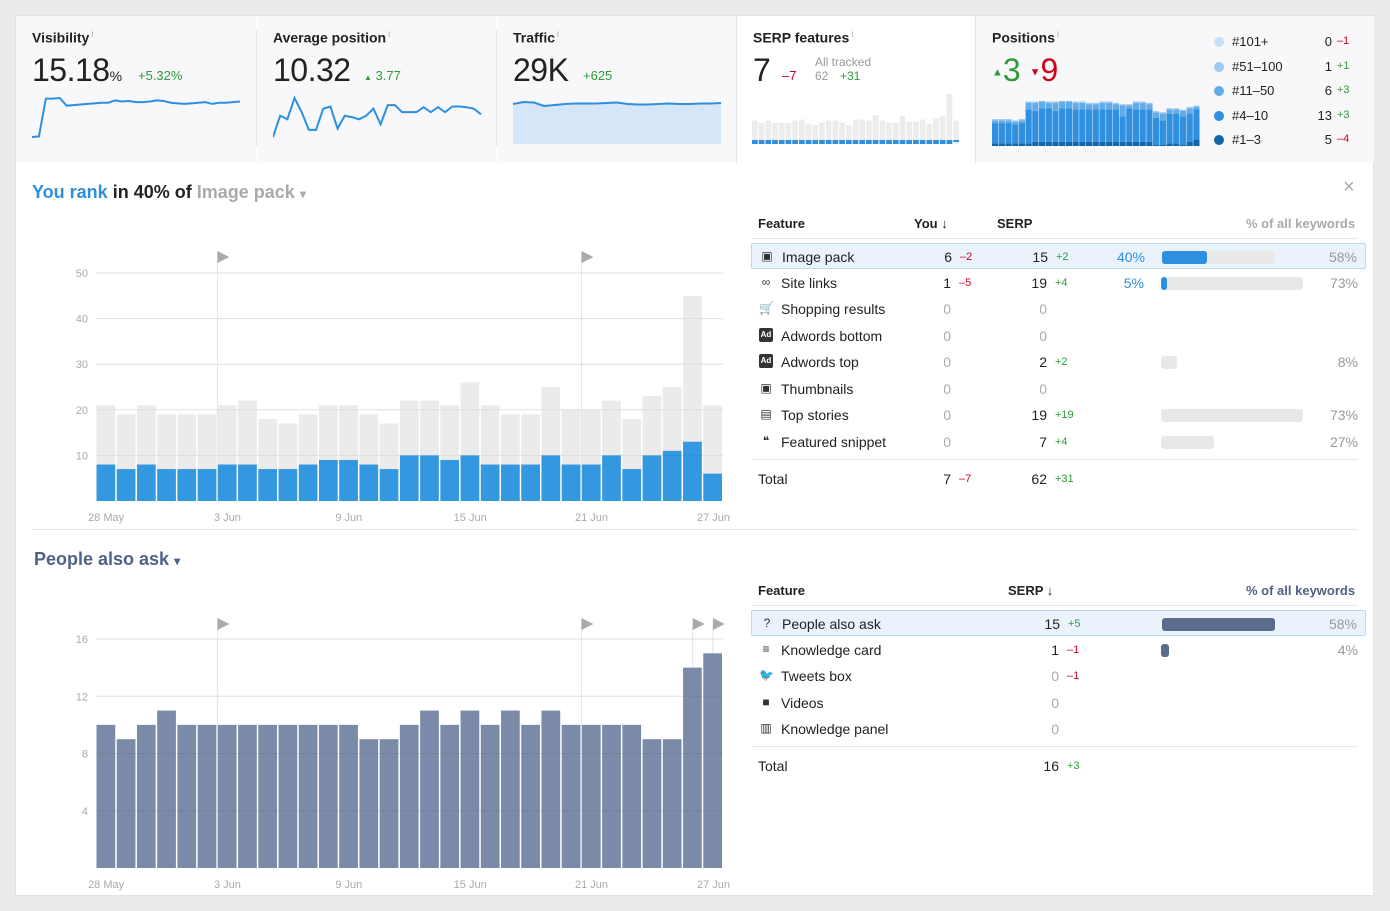 The width and height of the screenshot is (1390, 911). Describe the element at coordinates (1289, 42) in the screenshot. I see `positions-legend-item: #101+ 0 –1` at that location.